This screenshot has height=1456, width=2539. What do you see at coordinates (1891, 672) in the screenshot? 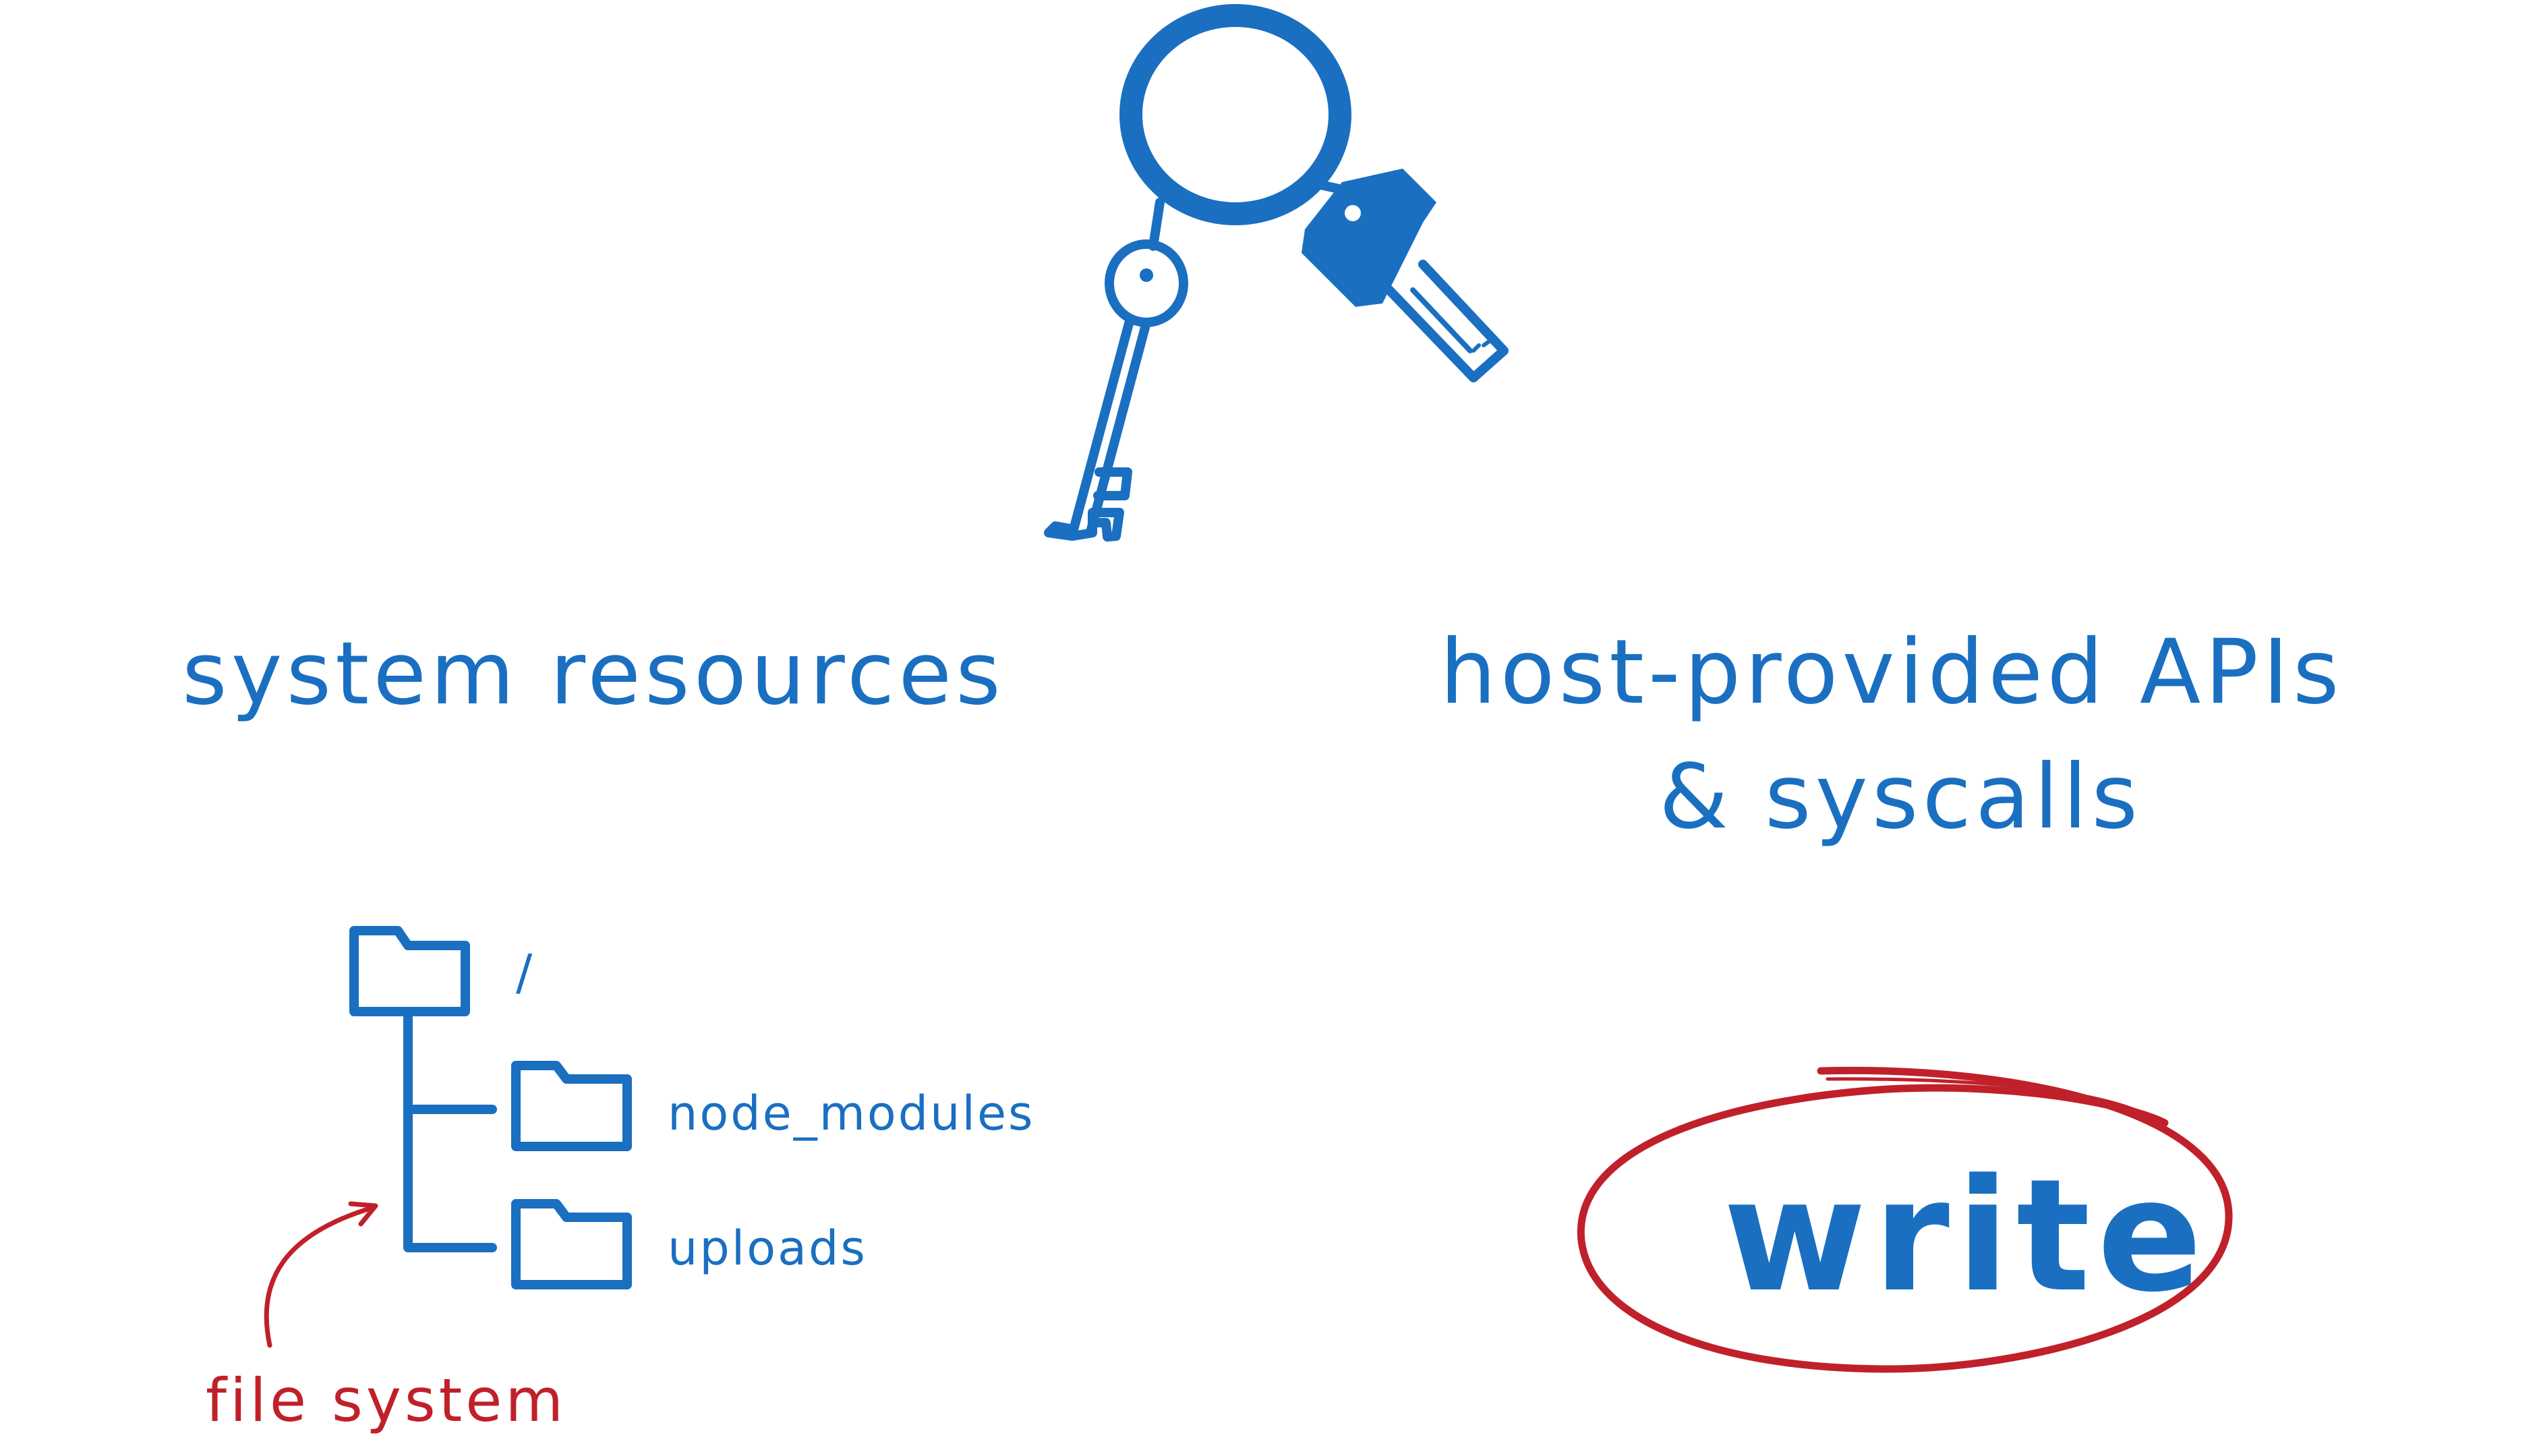
I see `host-apis-heading-line1: host-provided APIs` at bounding box center [1891, 672].